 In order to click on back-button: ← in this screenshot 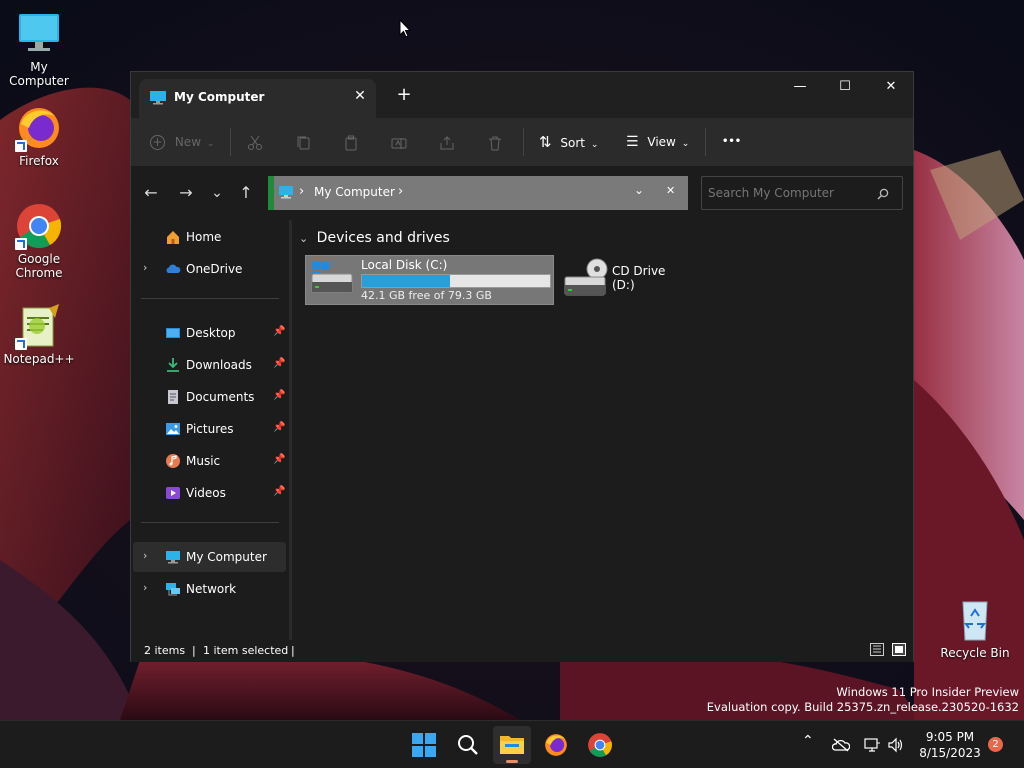, I will do `click(151, 193)`.